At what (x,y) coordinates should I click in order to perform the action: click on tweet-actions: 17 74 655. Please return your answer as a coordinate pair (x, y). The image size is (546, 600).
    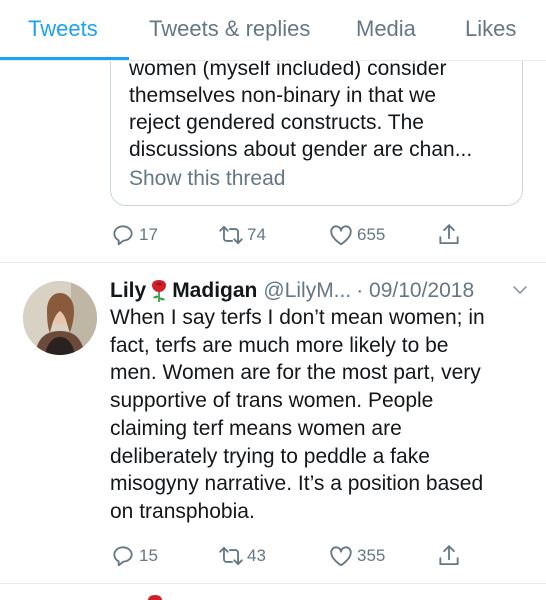
    Looking at the image, I should click on (320, 235).